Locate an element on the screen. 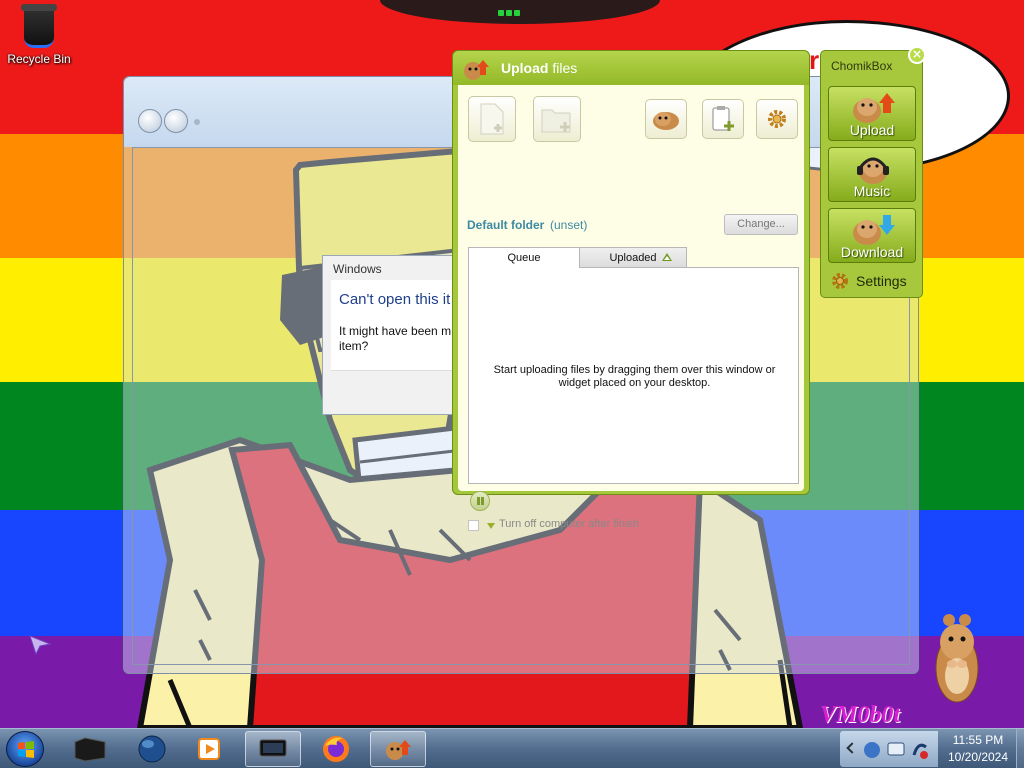  show-hidden-icons-icon is located at coordinates (852, 748).